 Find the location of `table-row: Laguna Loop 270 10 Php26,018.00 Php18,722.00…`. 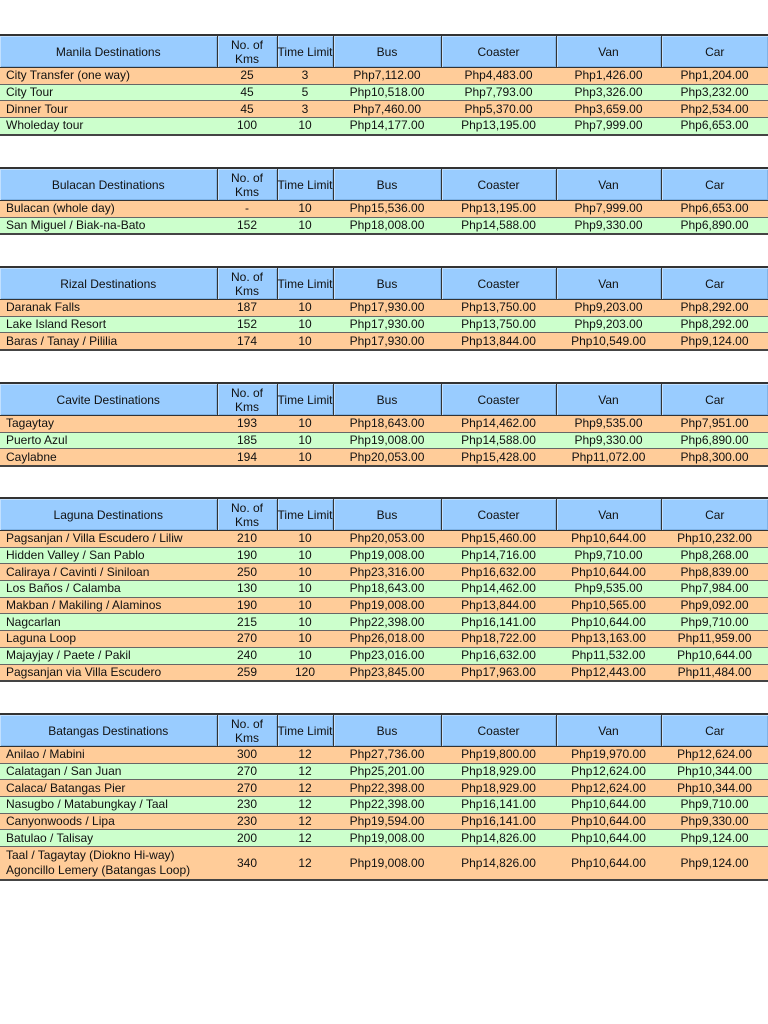

table-row: Laguna Loop 270 10 Php26,018.00 Php18,722.00… is located at coordinates (384, 639).